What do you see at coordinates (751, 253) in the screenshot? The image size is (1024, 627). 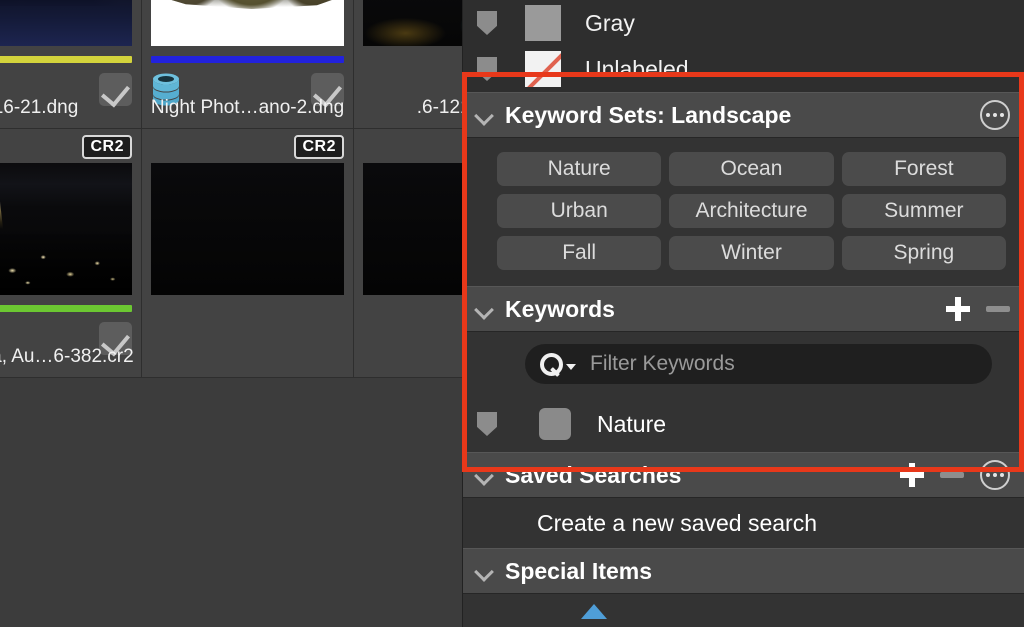 I see `keyword-set-button: Winter` at bounding box center [751, 253].